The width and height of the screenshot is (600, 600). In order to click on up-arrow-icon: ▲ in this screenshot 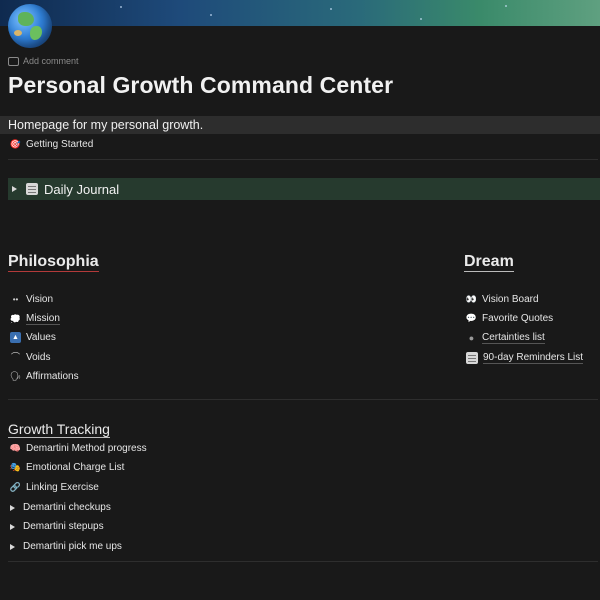, I will do `click(15, 337)`.